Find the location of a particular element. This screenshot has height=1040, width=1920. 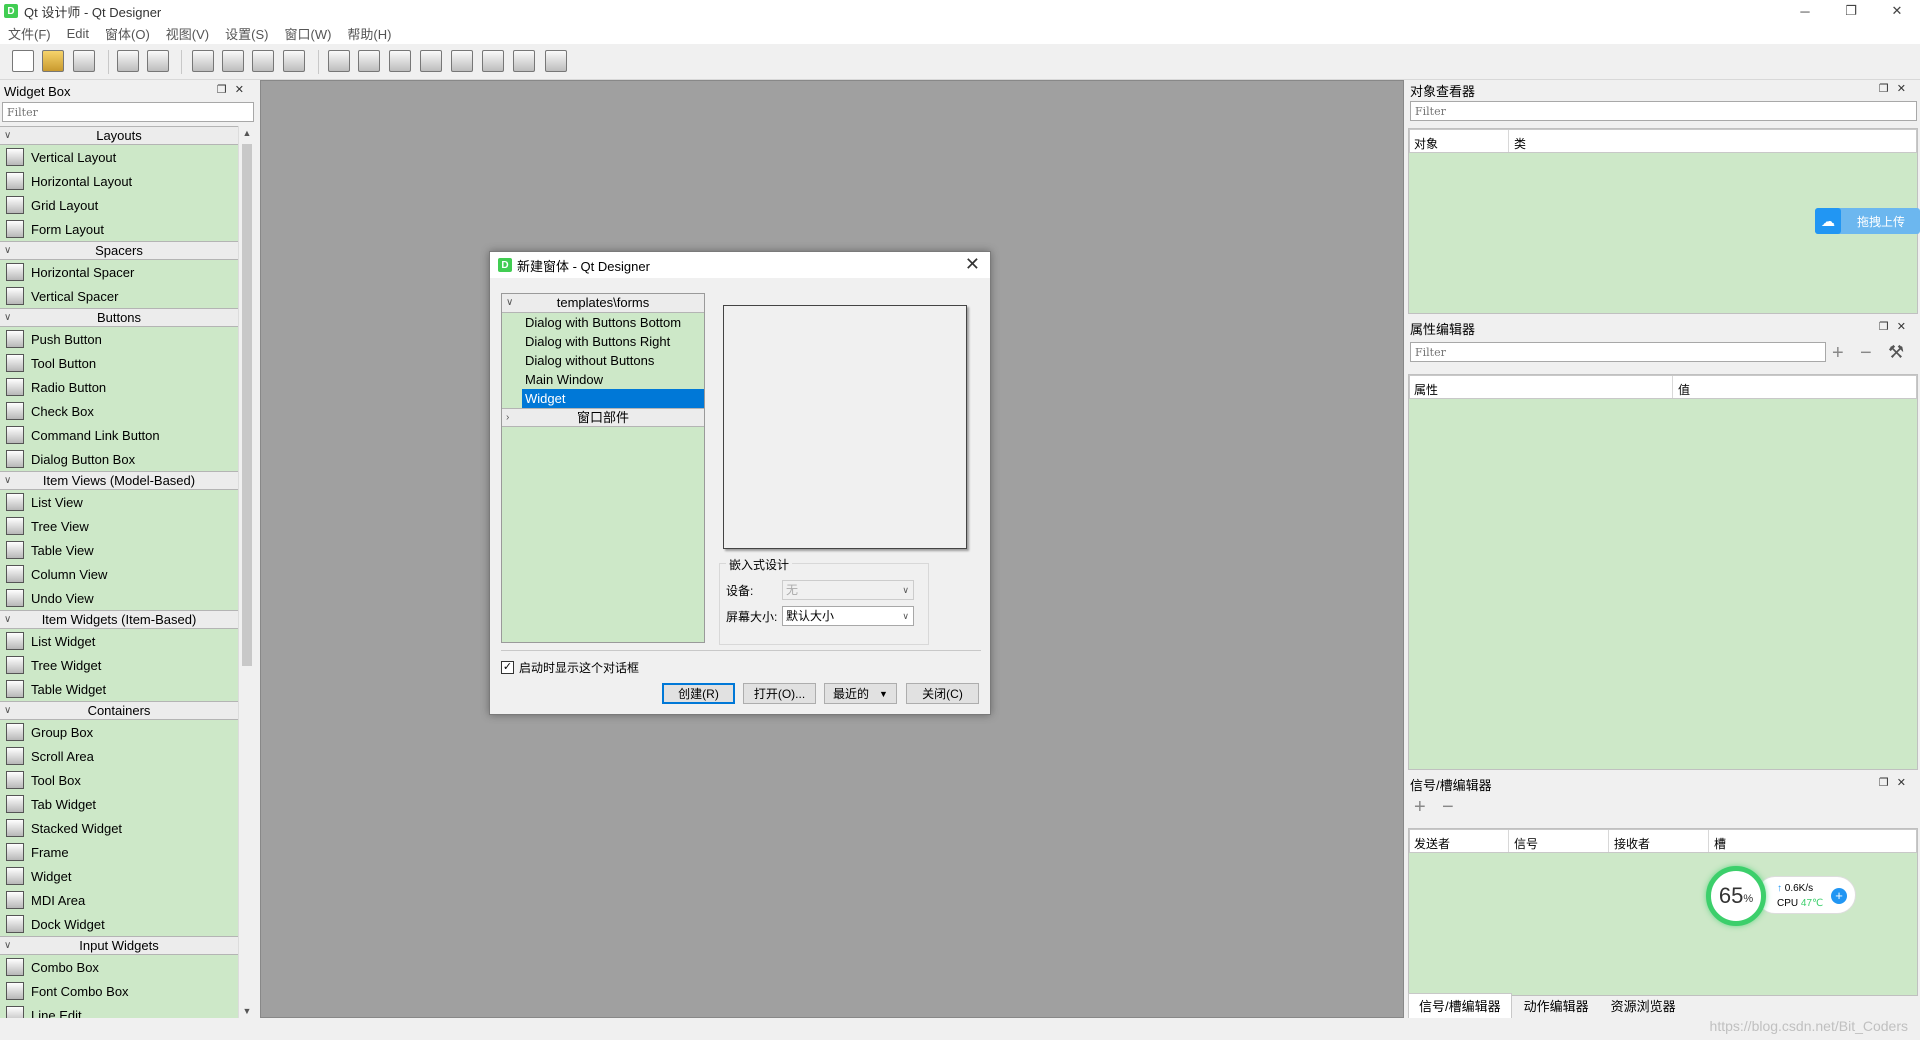

bring-to-front-icon is located at coordinates (129, 62).